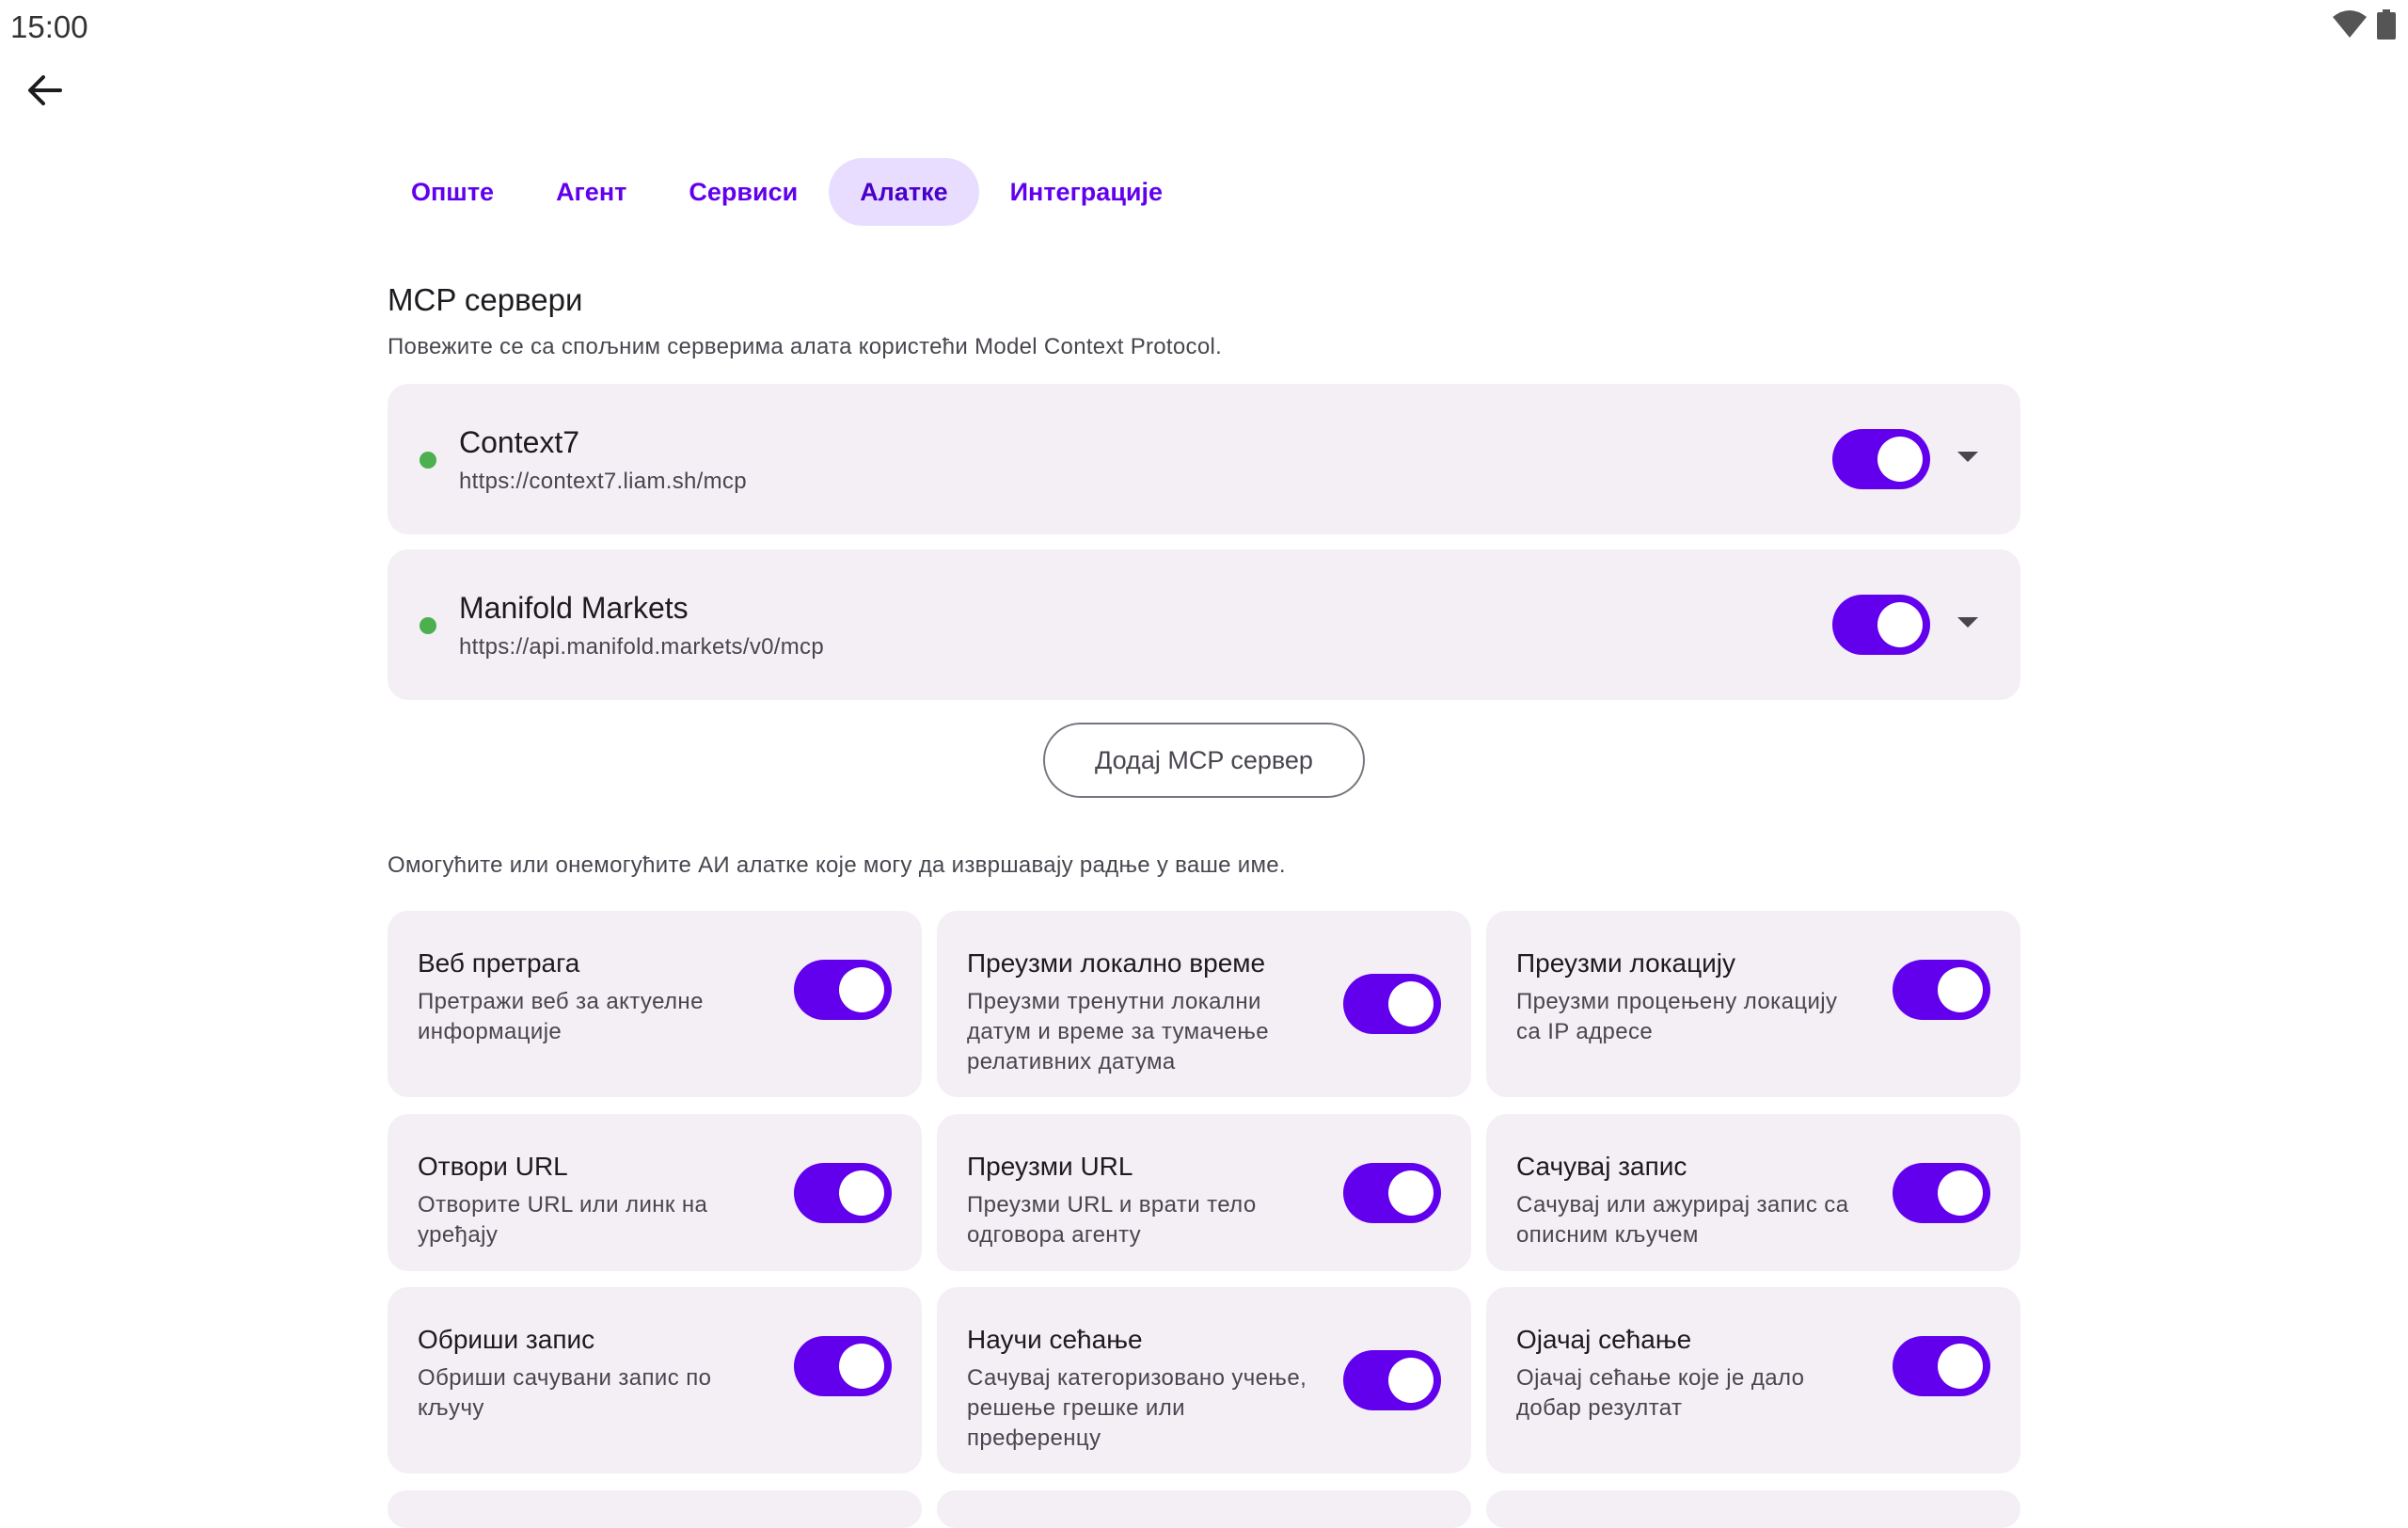 Image resolution: width=2408 pixels, height=1528 pixels. What do you see at coordinates (493, 1166) in the screenshot?
I see `tool-title: Отвори URL` at bounding box center [493, 1166].